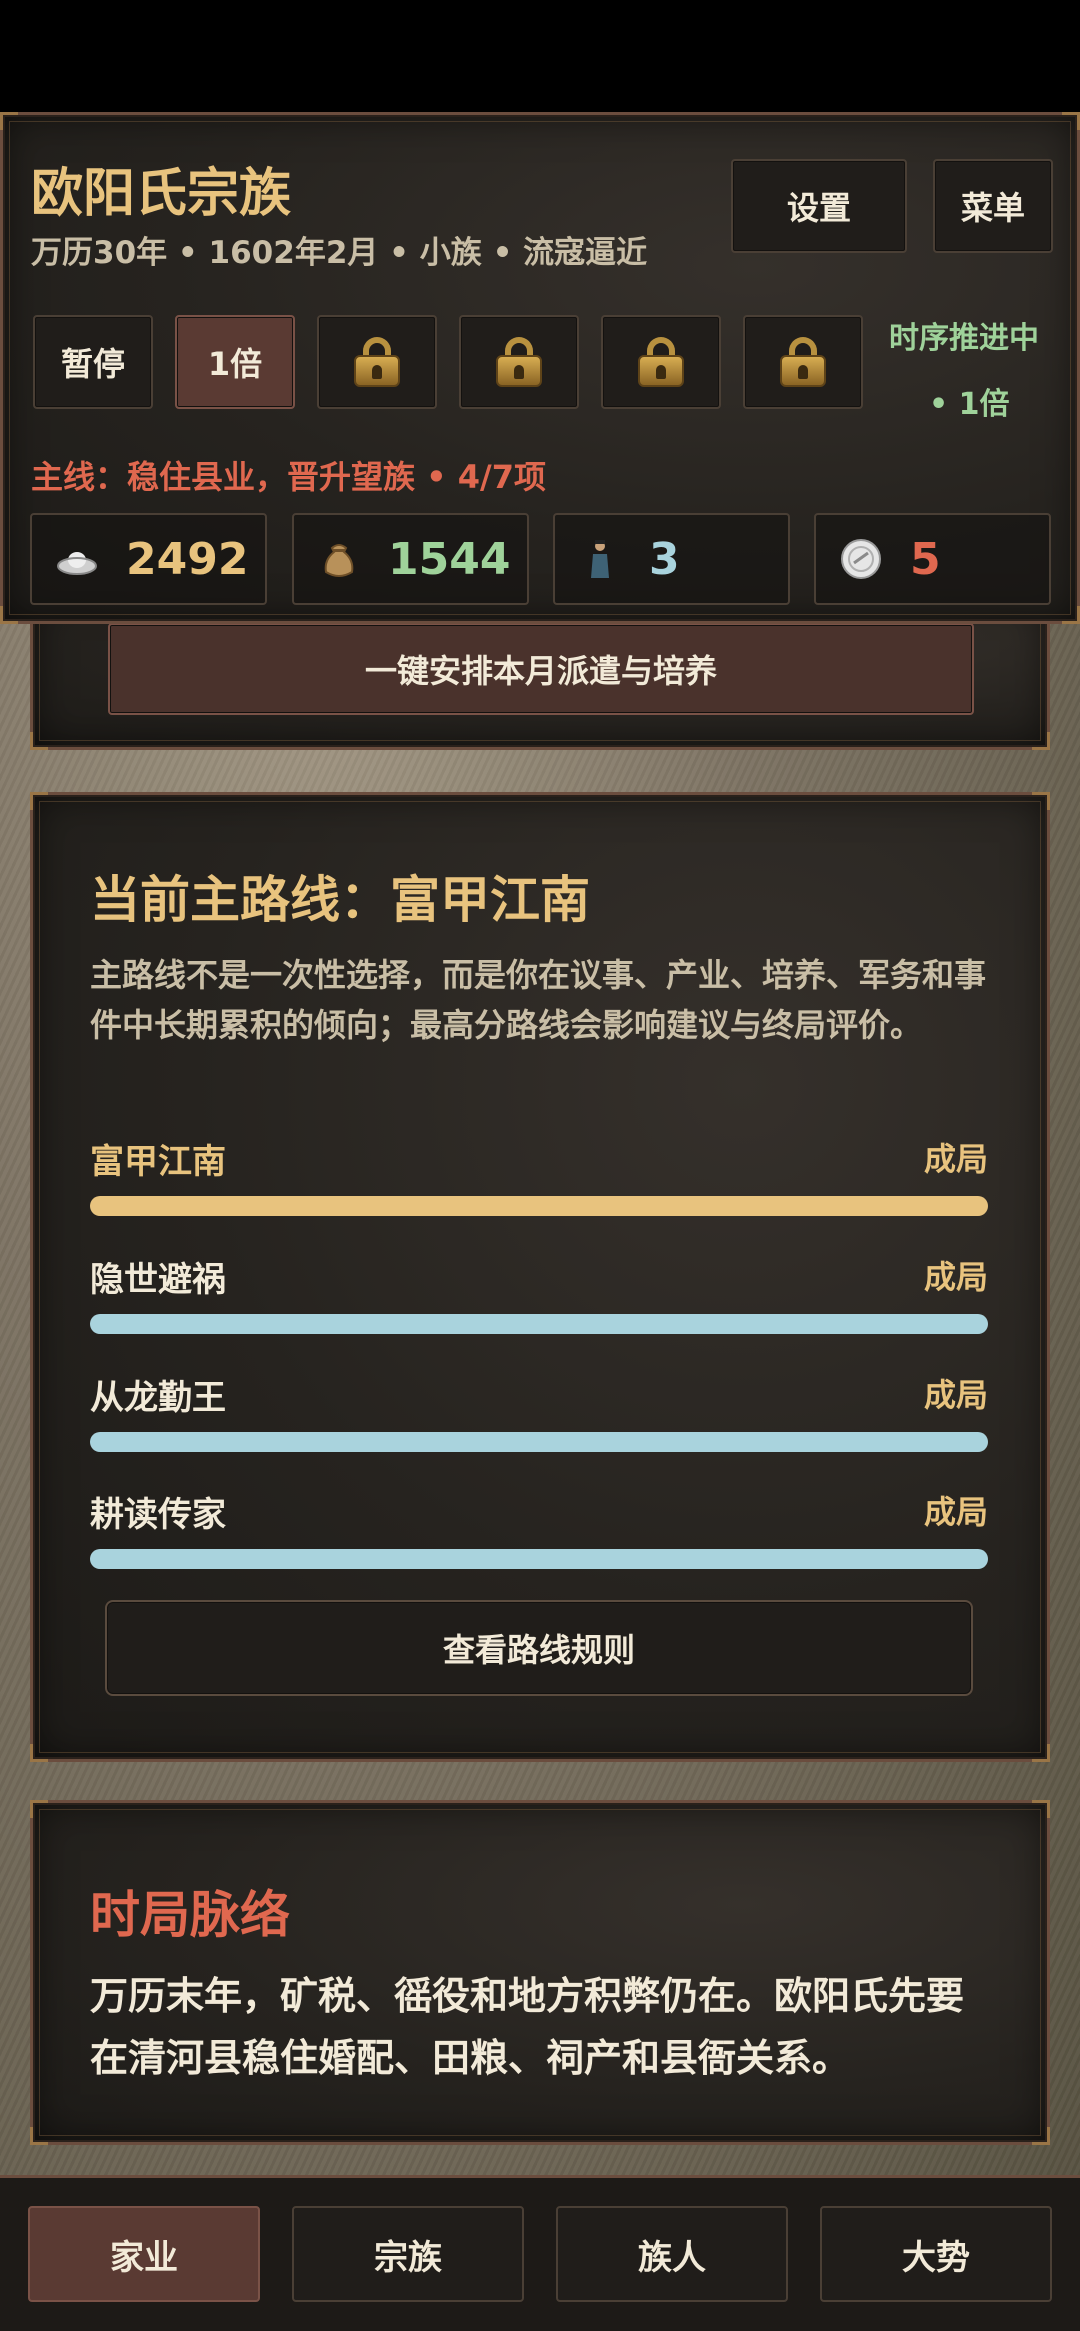 The image size is (1080, 2331). Describe the element at coordinates (144, 2257) in the screenshot. I see `nav-tab-label: 家业` at that location.